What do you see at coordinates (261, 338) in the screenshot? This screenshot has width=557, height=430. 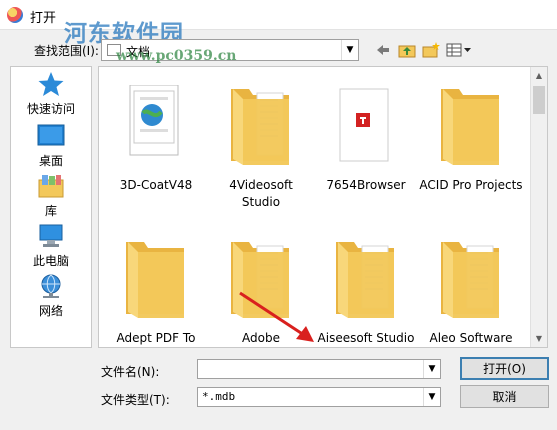 I see `file-name: Adobe` at bounding box center [261, 338].